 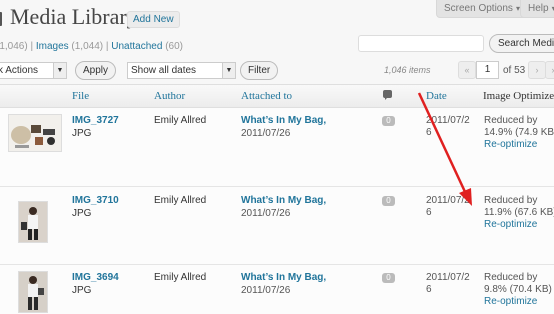 I want to click on items-count: 1,046 items, so click(x=407, y=70).